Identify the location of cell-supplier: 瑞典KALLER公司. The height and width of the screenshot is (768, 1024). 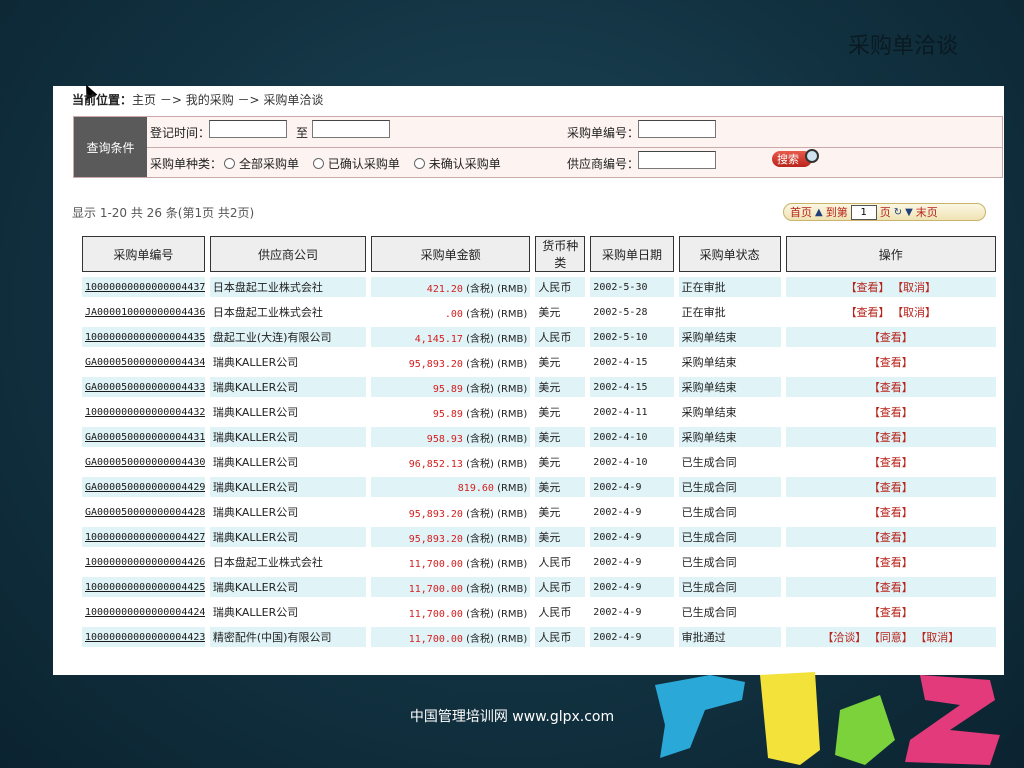
(288, 487).